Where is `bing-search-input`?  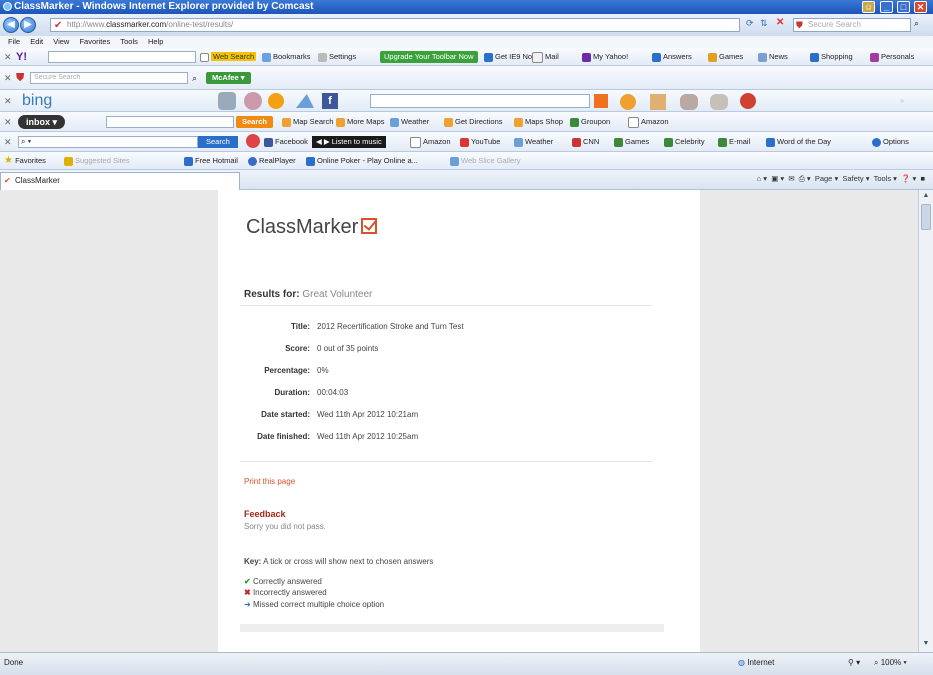 bing-search-input is located at coordinates (480, 101).